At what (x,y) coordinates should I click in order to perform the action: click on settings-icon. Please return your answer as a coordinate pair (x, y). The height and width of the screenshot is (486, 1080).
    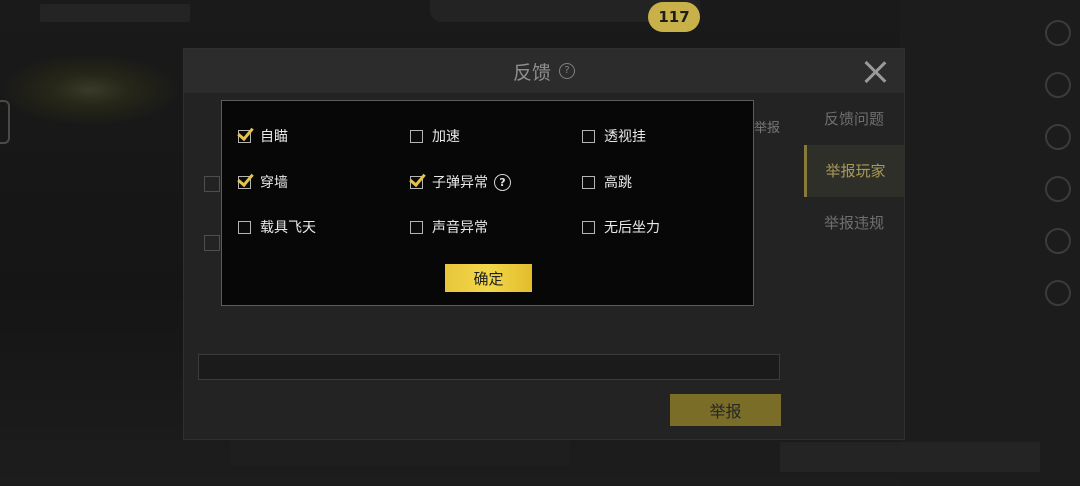
    Looking at the image, I should click on (1058, 33).